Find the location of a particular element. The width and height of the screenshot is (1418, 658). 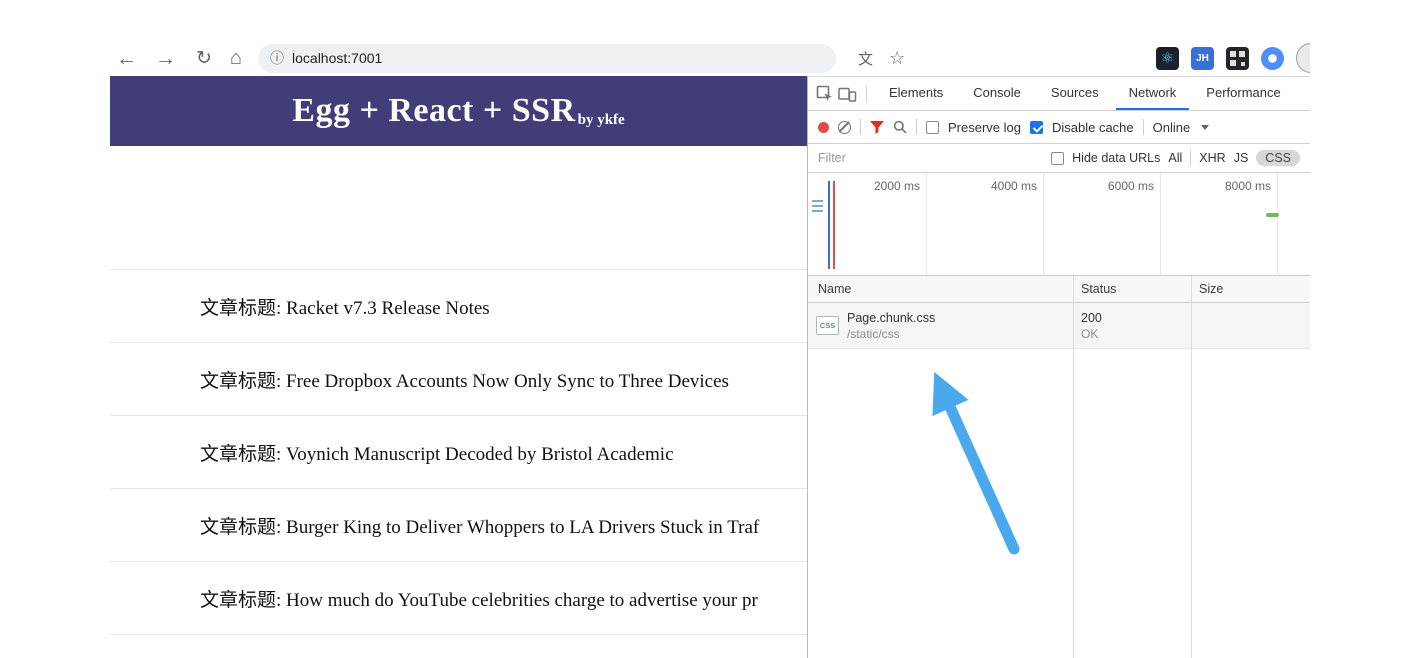

record-button is located at coordinates (823, 127).